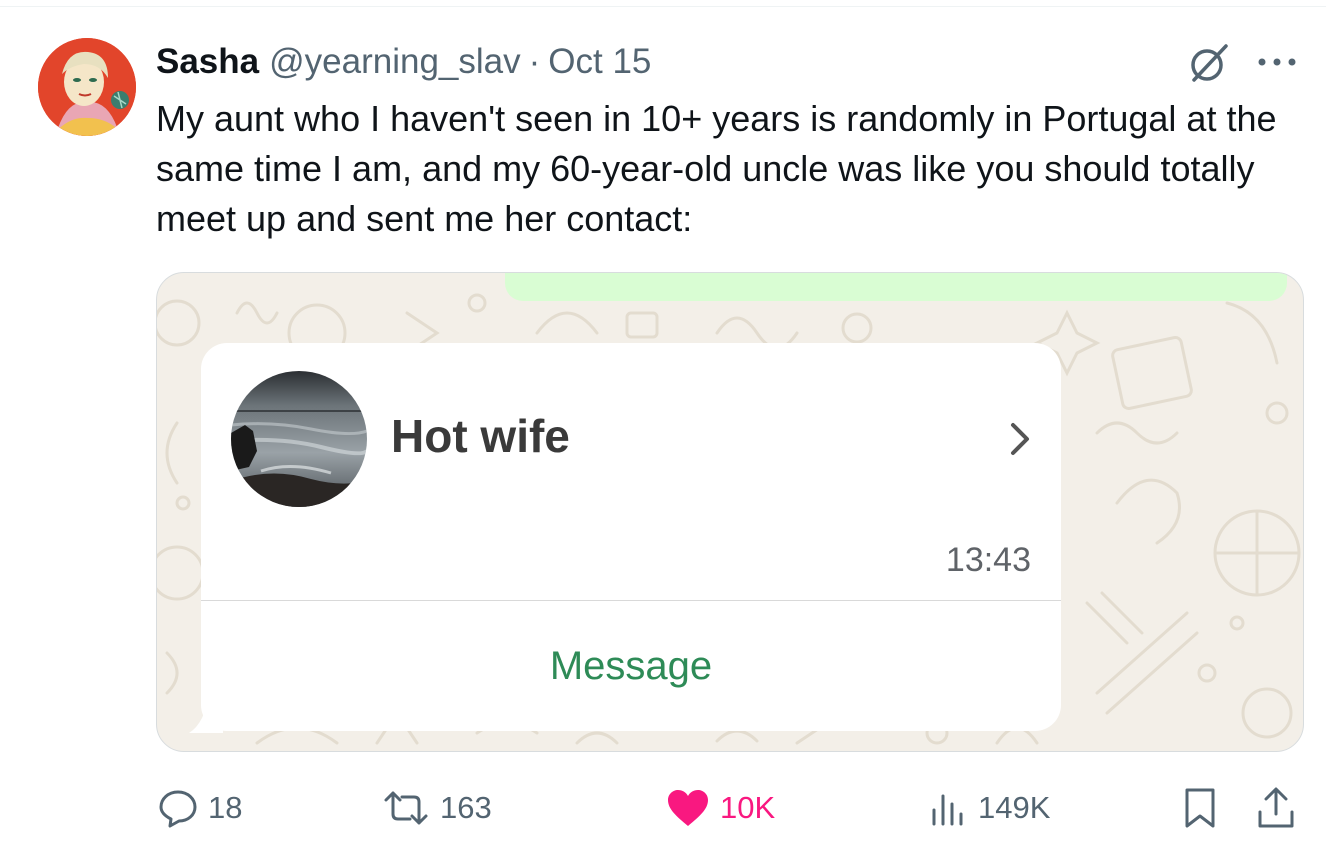  I want to click on repost-icon, so click(406, 808).